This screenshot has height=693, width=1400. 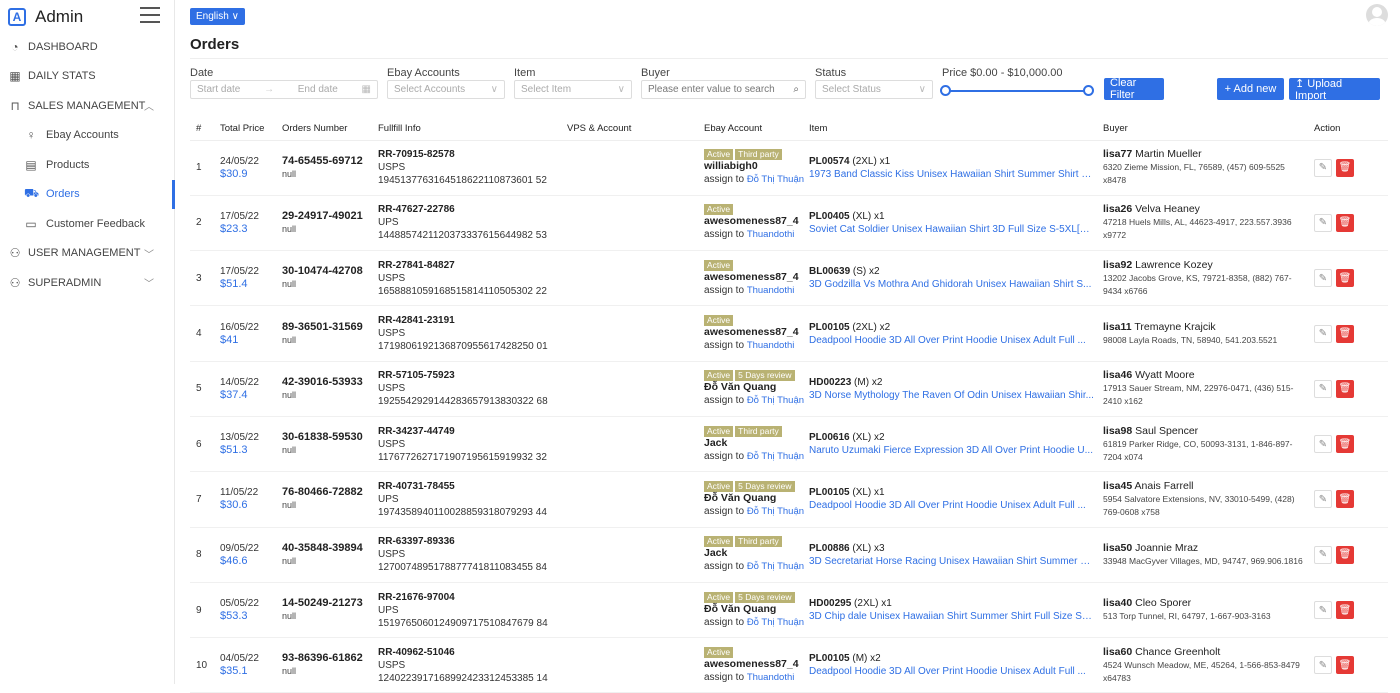 I want to click on buyer-name: lisa46 Wyatt Moore, so click(x=1204, y=375).